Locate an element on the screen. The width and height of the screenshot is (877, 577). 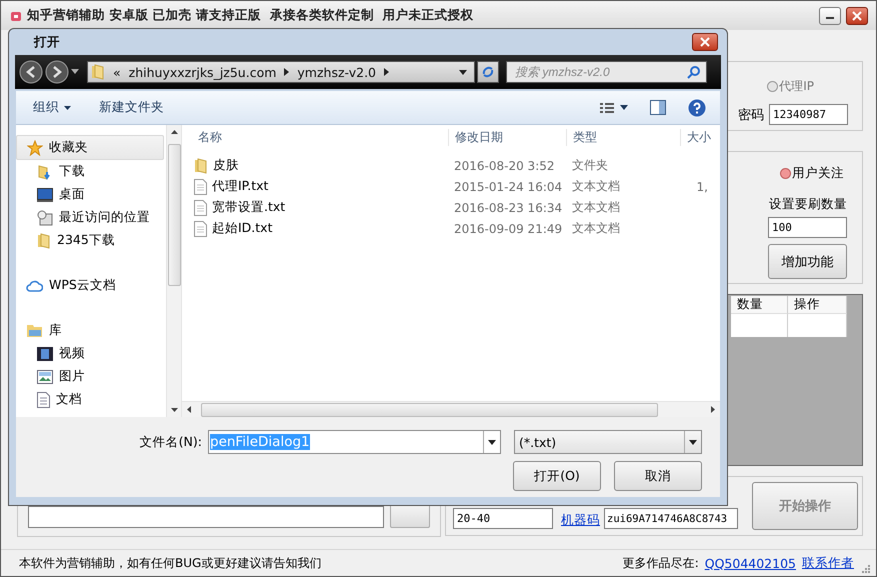
nav-item: 视频 is located at coordinates (91, 353).